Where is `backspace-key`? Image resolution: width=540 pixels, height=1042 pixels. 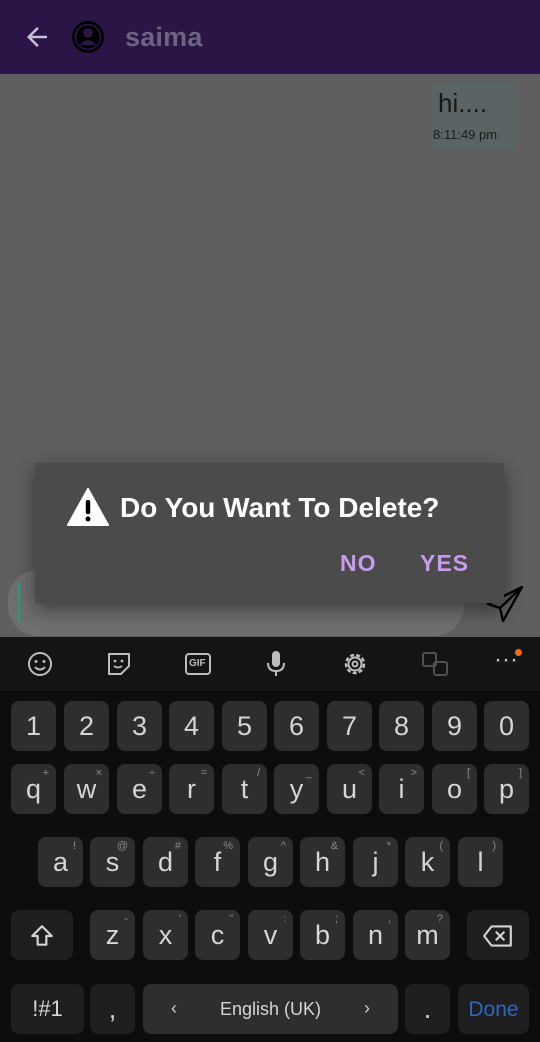
backspace-key is located at coordinates (498, 935).